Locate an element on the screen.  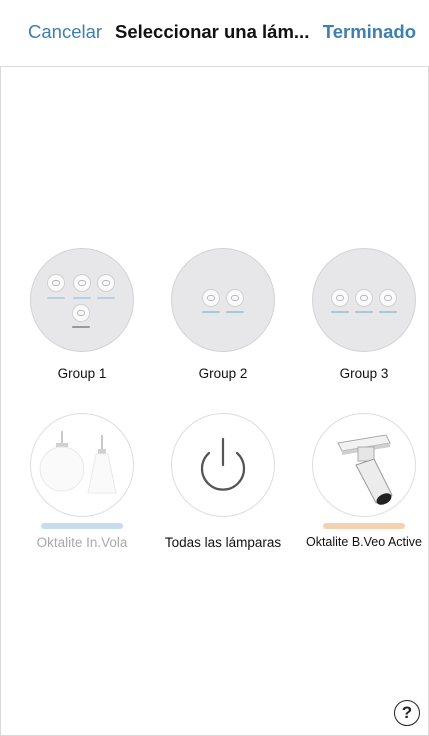
group-label: Group 2 is located at coordinates (223, 373).